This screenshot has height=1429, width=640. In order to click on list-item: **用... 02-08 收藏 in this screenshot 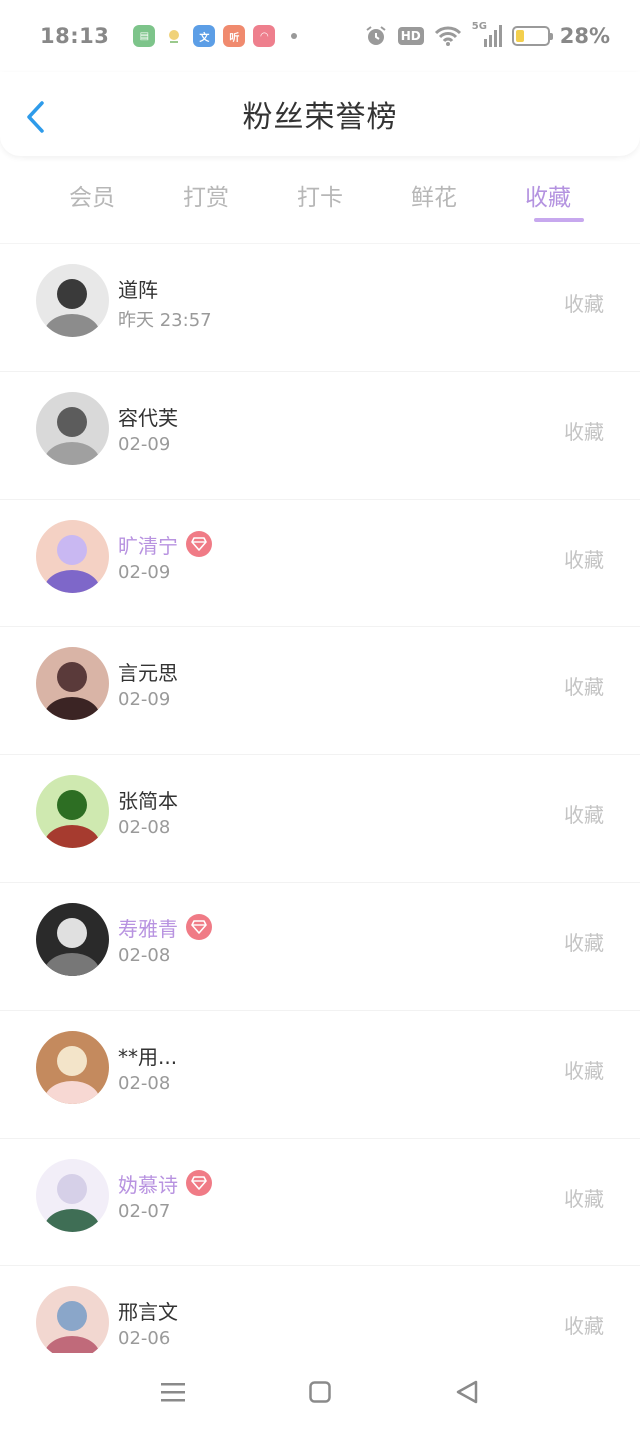, I will do `click(320, 1073)`.